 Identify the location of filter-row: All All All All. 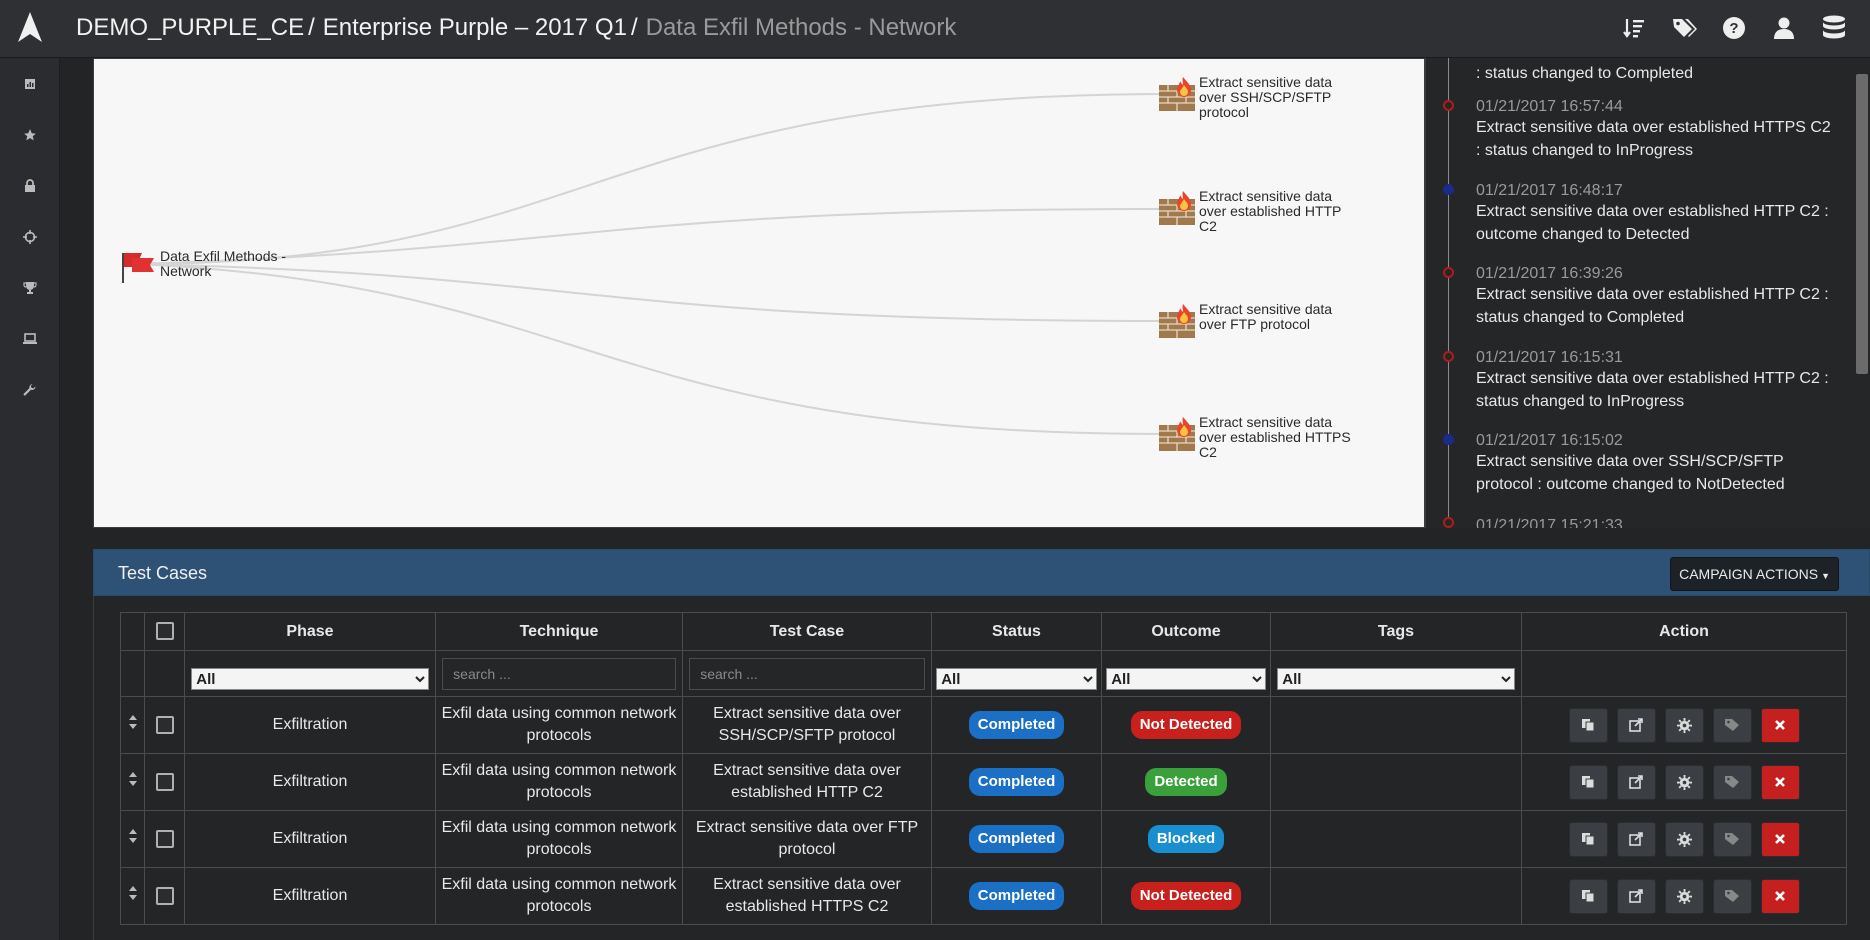
(983, 673).